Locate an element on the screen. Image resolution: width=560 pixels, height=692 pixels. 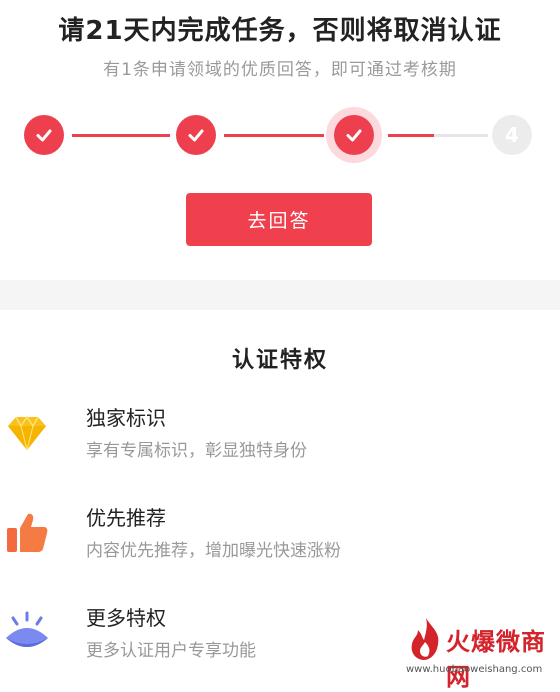
flame-logo-icon is located at coordinates (425, 639).